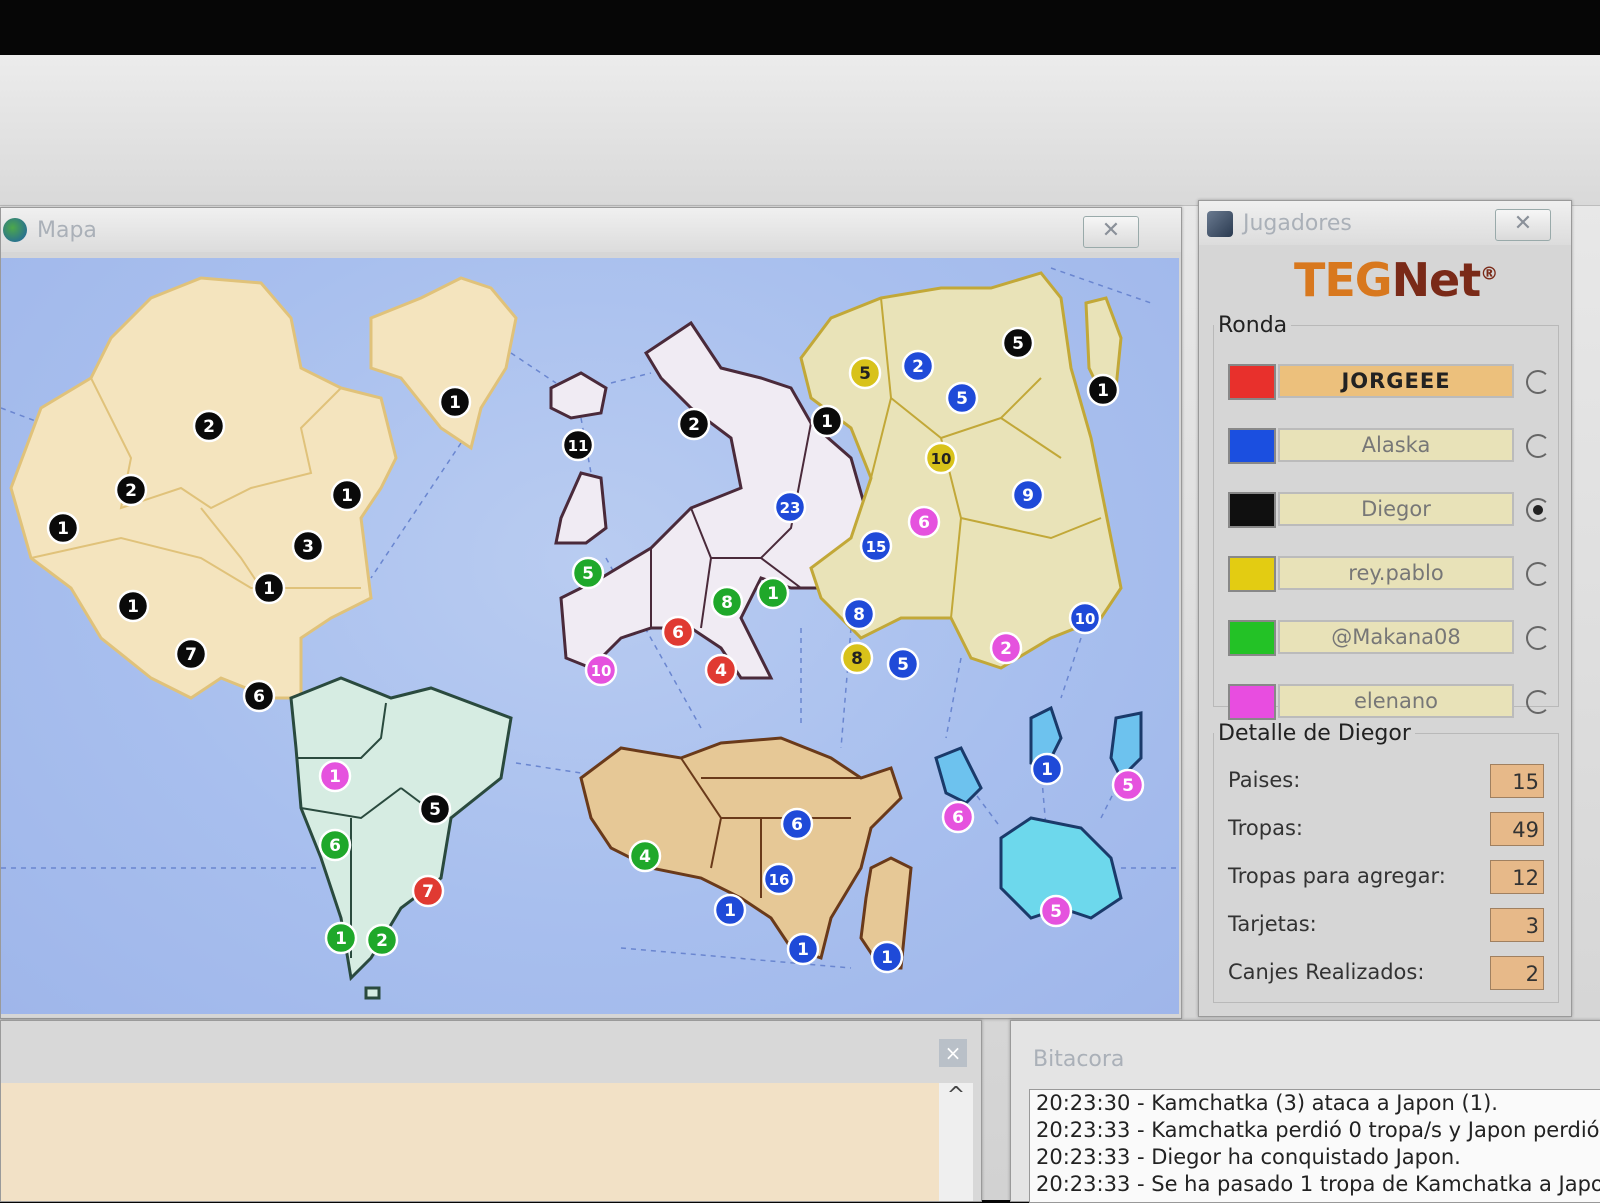 Image resolution: width=1600 pixels, height=1203 pixels. Describe the element at coordinates (956, 1142) in the screenshot. I see `scroll-up-icon: ^` at that location.